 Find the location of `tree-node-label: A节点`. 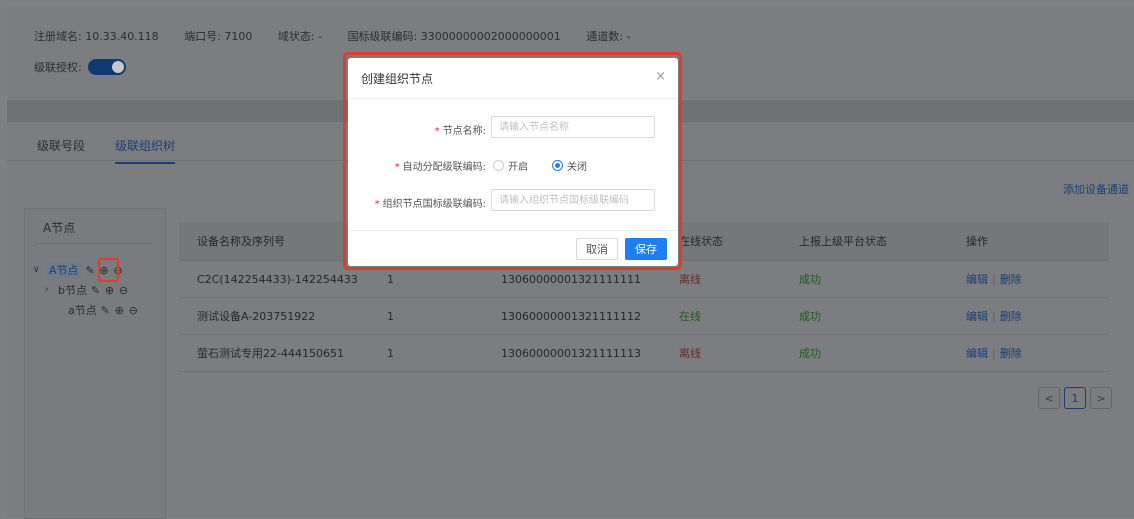

tree-node-label: A节点 is located at coordinates (64, 270).